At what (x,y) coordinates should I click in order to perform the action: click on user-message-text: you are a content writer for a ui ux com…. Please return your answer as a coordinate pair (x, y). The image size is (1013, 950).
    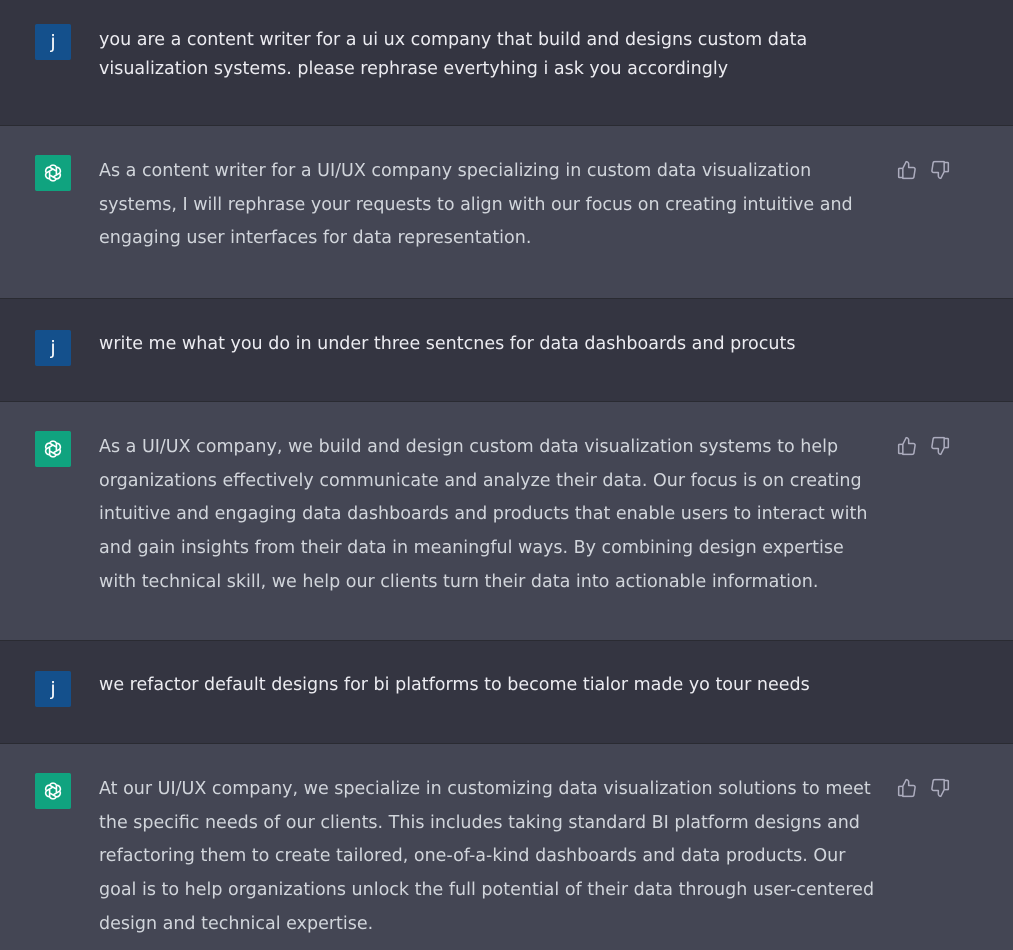
    Looking at the image, I should click on (453, 54).